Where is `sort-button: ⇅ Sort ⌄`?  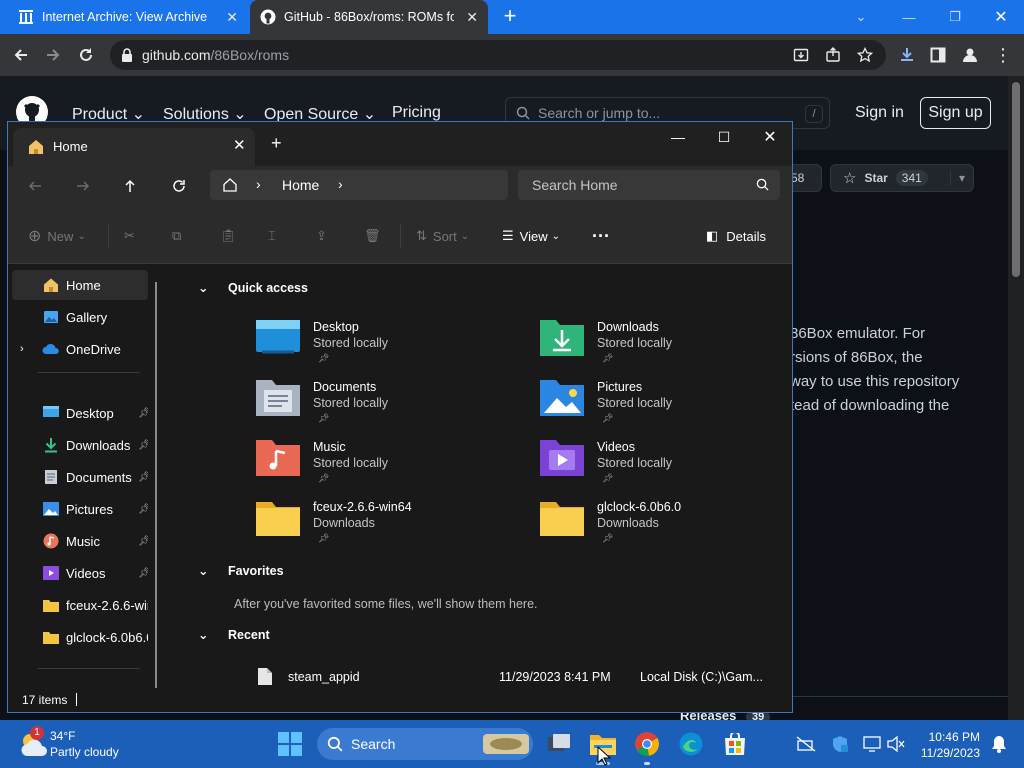
sort-button: ⇅ Sort ⌄ is located at coordinates (442, 236).